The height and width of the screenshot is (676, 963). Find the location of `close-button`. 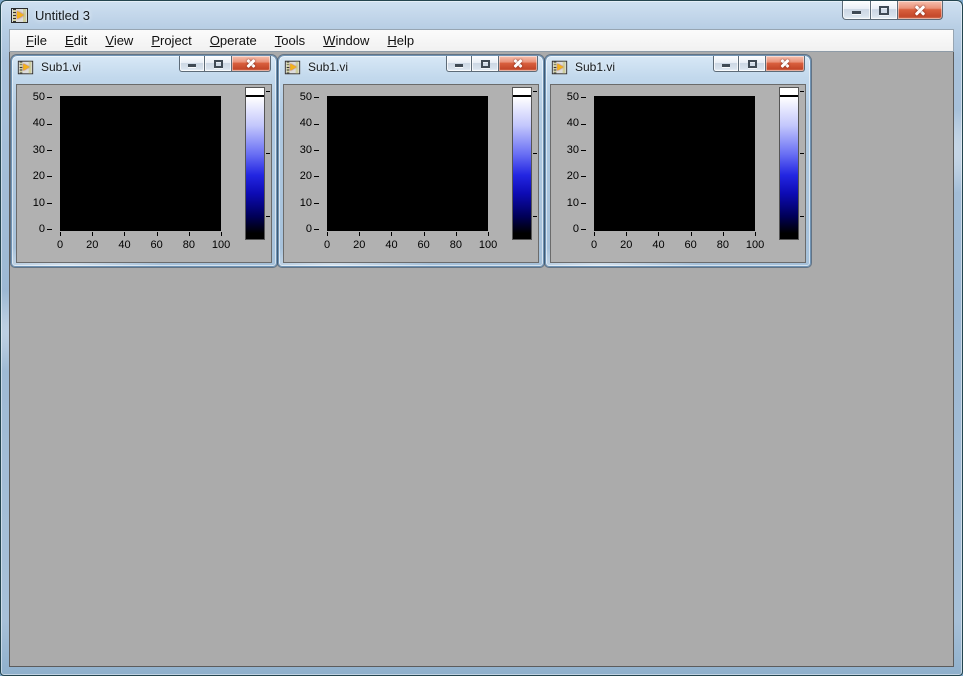

close-button is located at coordinates (920, 10).